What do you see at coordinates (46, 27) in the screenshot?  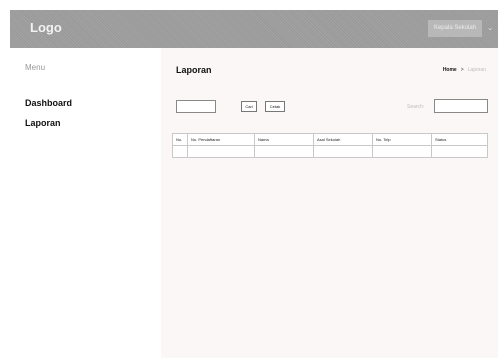 I see `logo: Logo` at bounding box center [46, 27].